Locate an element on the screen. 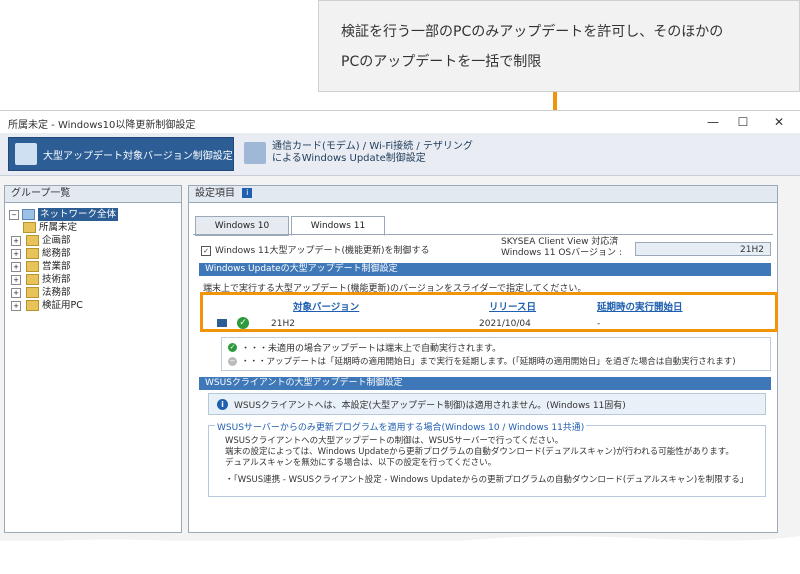 The image size is (800, 574). tree-item-tech: + 技術部 is located at coordinates (63, 279).